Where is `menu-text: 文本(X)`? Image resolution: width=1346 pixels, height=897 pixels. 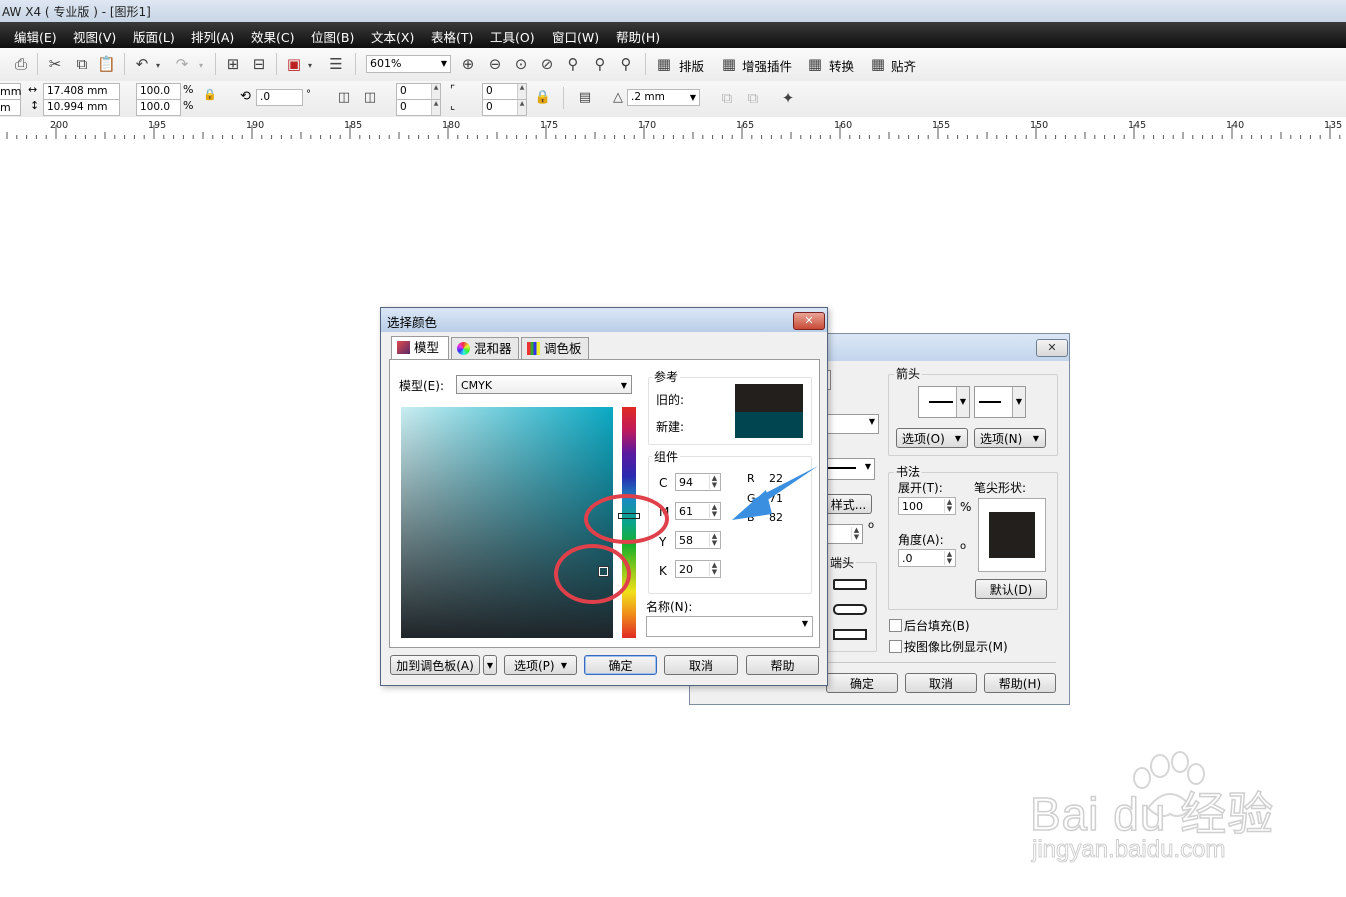 menu-text: 文本(X) is located at coordinates (392, 36).